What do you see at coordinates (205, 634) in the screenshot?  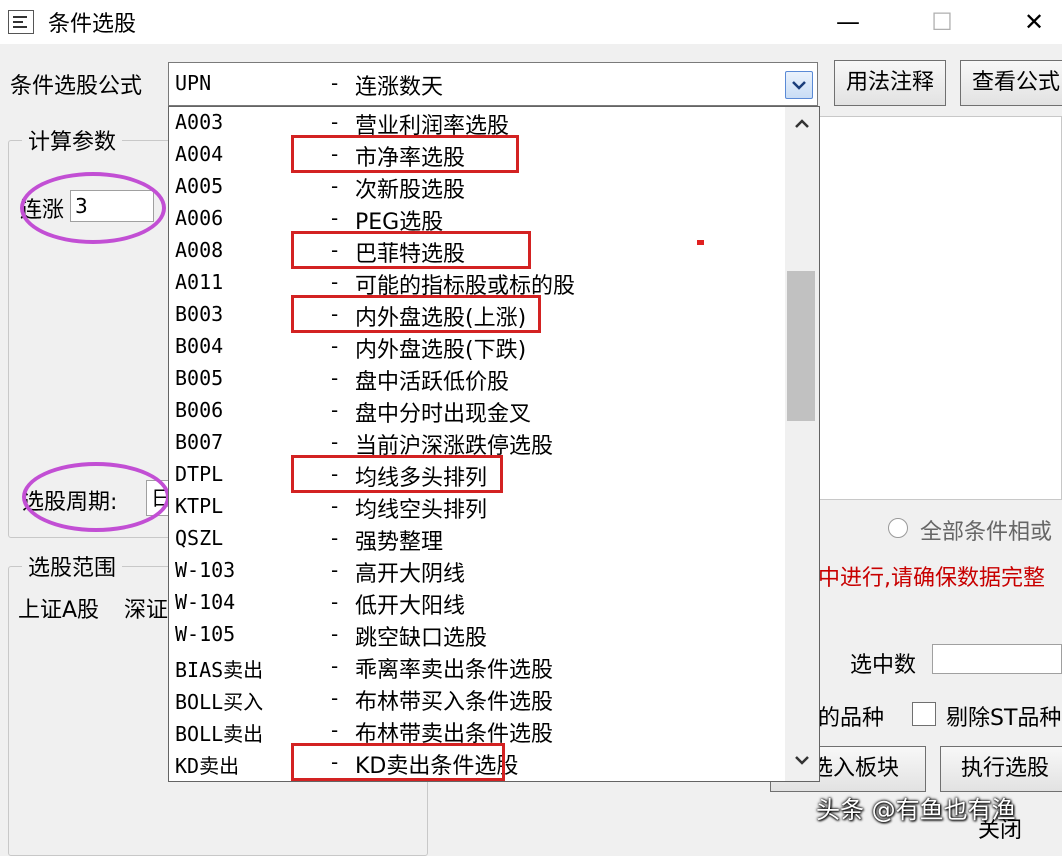 I see `option-code: W-105` at bounding box center [205, 634].